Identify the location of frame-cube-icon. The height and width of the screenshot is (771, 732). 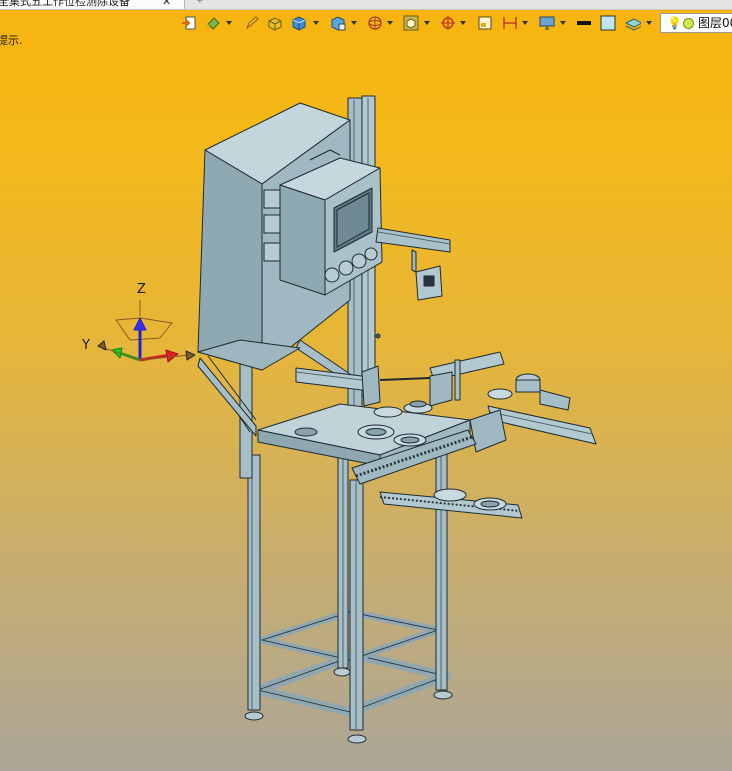
(411, 23).